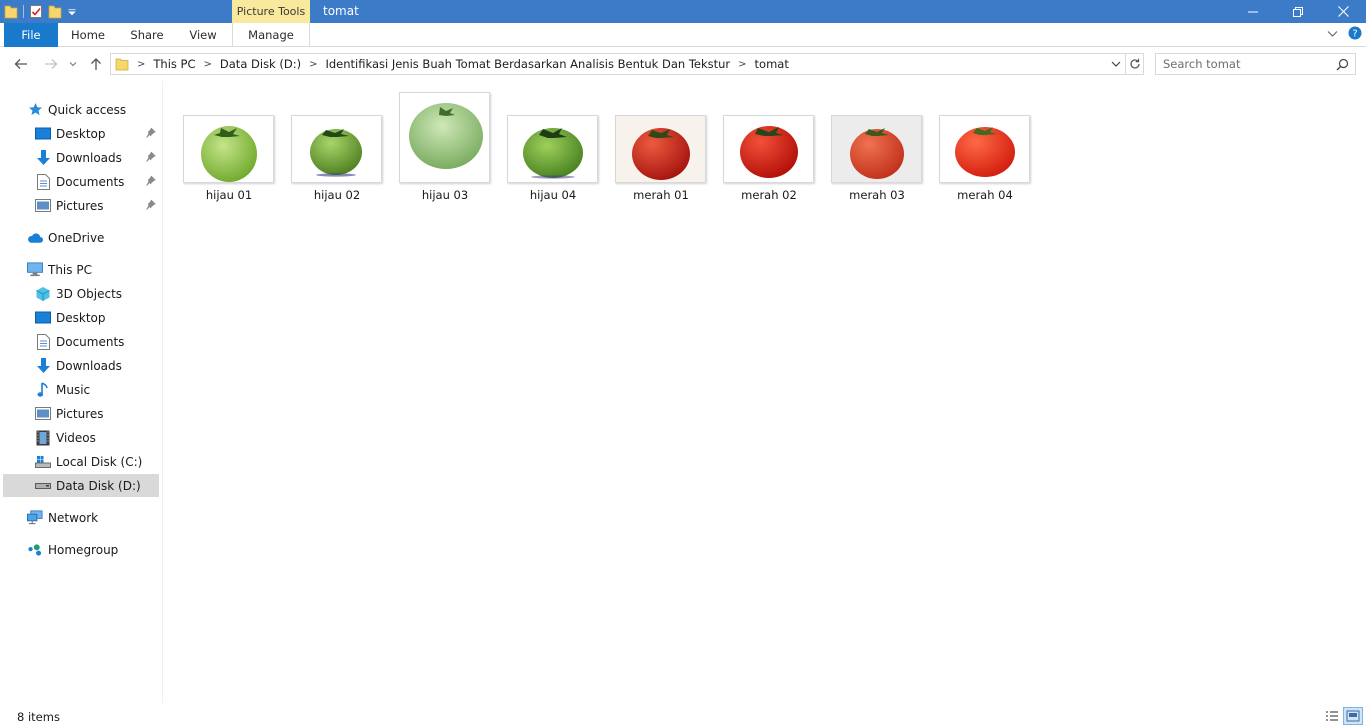  What do you see at coordinates (36, 11) in the screenshot?
I see `properties-icon` at bounding box center [36, 11].